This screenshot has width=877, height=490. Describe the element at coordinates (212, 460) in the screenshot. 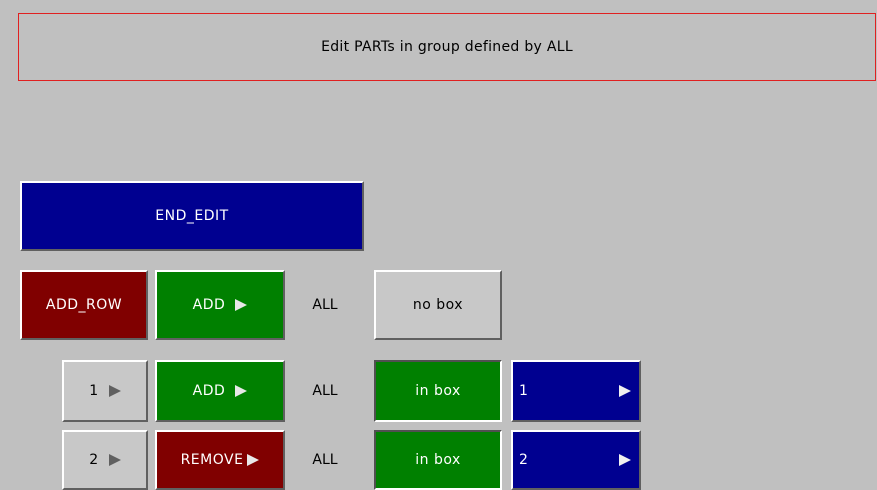

I see `row-2-op-label: REMOVE` at that location.